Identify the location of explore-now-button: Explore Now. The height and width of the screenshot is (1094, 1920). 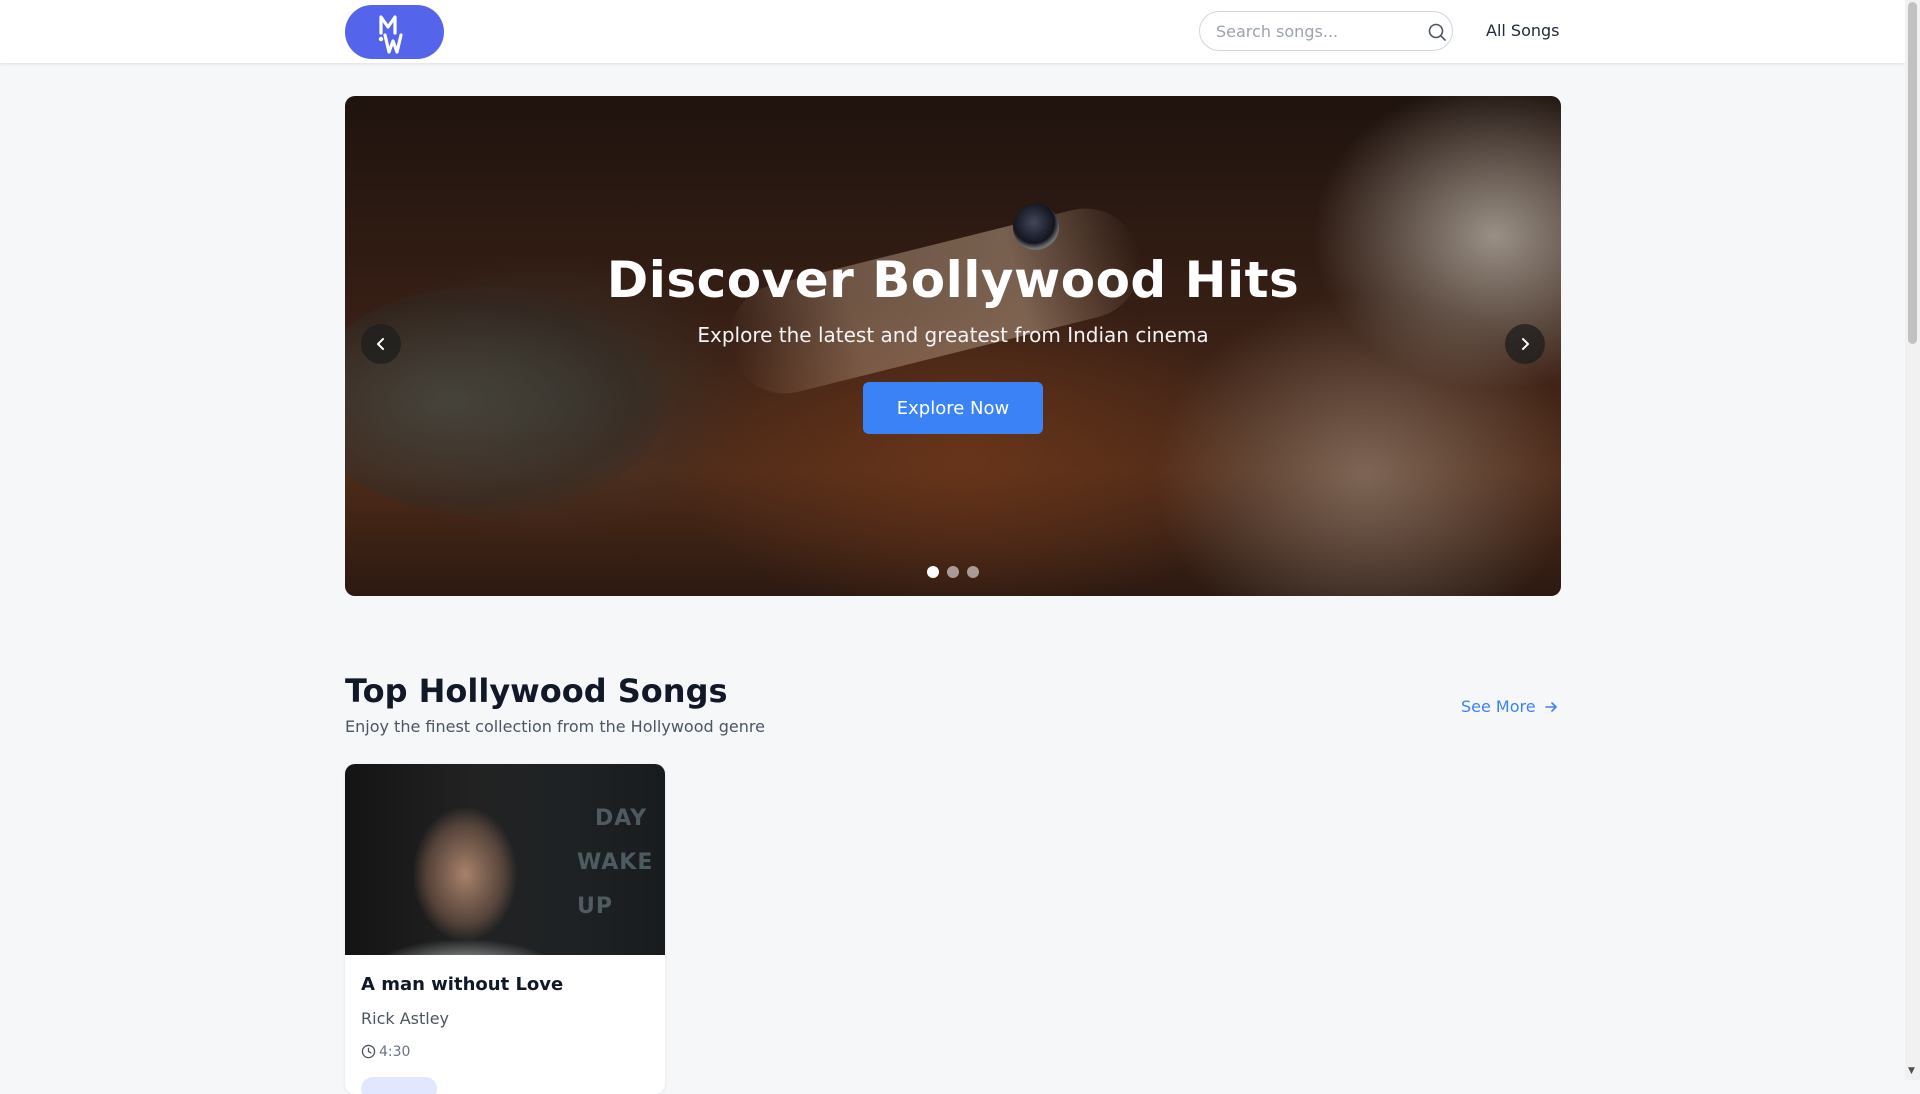
(953, 408).